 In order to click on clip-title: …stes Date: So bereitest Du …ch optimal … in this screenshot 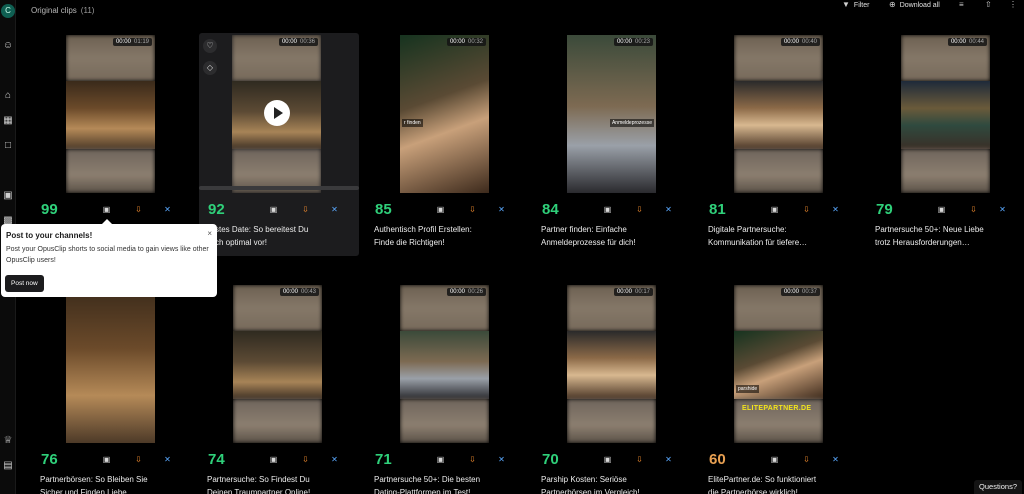, I will do `click(282, 236)`.